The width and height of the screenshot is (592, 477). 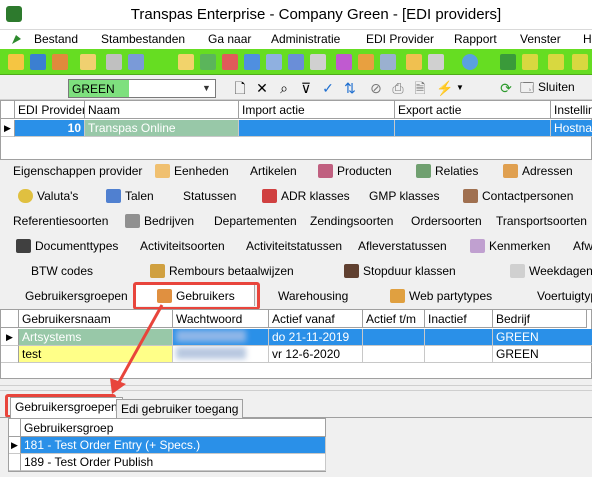 What do you see at coordinates (48, 196) in the screenshot?
I see `tab-valutas: Valuta's` at bounding box center [48, 196].